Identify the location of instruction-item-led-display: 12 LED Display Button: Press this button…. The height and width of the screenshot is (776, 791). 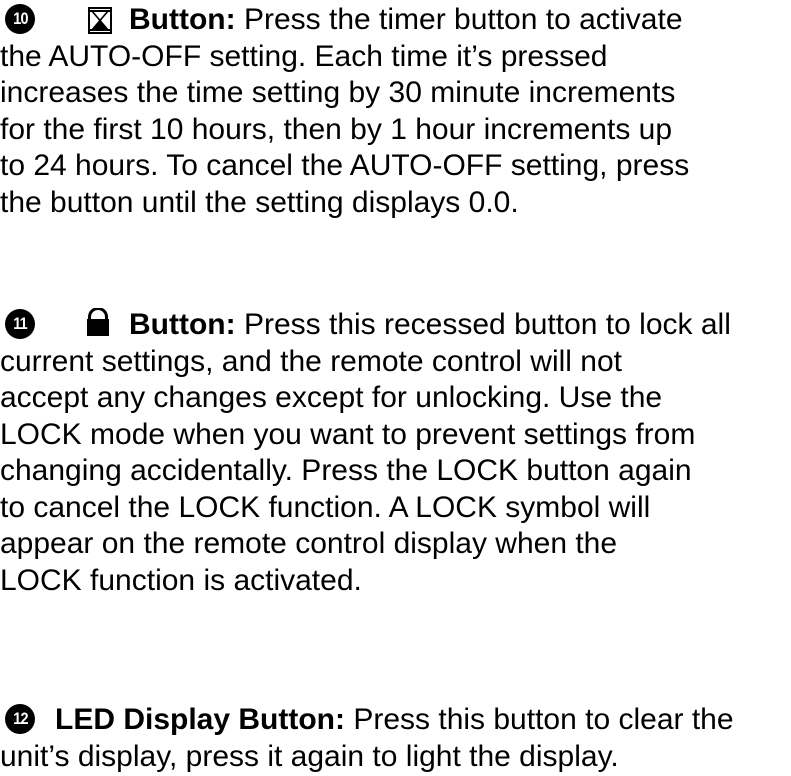
(395, 738).